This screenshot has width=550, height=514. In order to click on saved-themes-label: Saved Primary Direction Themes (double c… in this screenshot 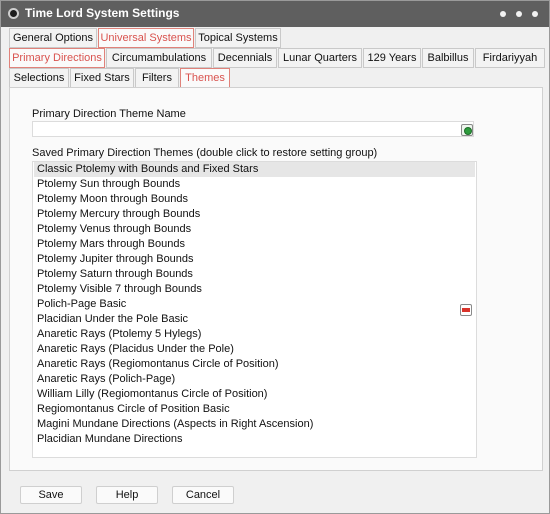, I will do `click(205, 153)`.